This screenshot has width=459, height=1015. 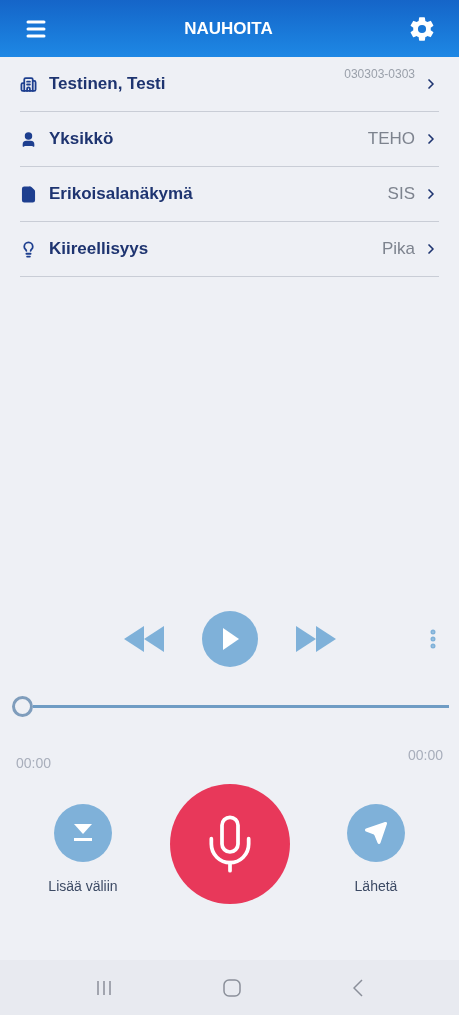 What do you see at coordinates (229, 249) in the screenshot?
I see `list-item: Kiireellisyys Pika` at bounding box center [229, 249].